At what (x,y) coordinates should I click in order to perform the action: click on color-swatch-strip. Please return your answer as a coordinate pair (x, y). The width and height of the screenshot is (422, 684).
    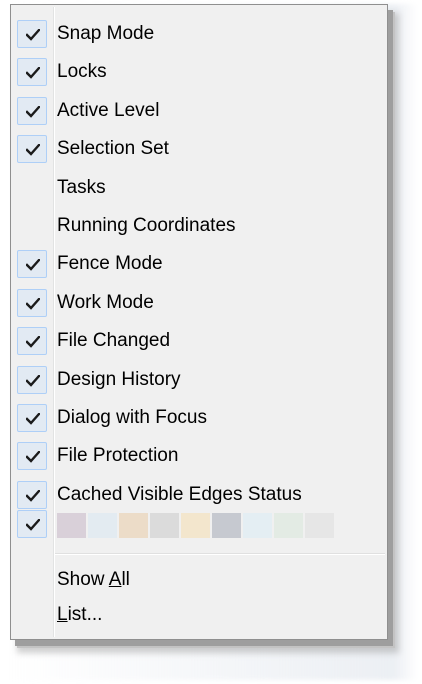
    Looking at the image, I should click on (195, 525).